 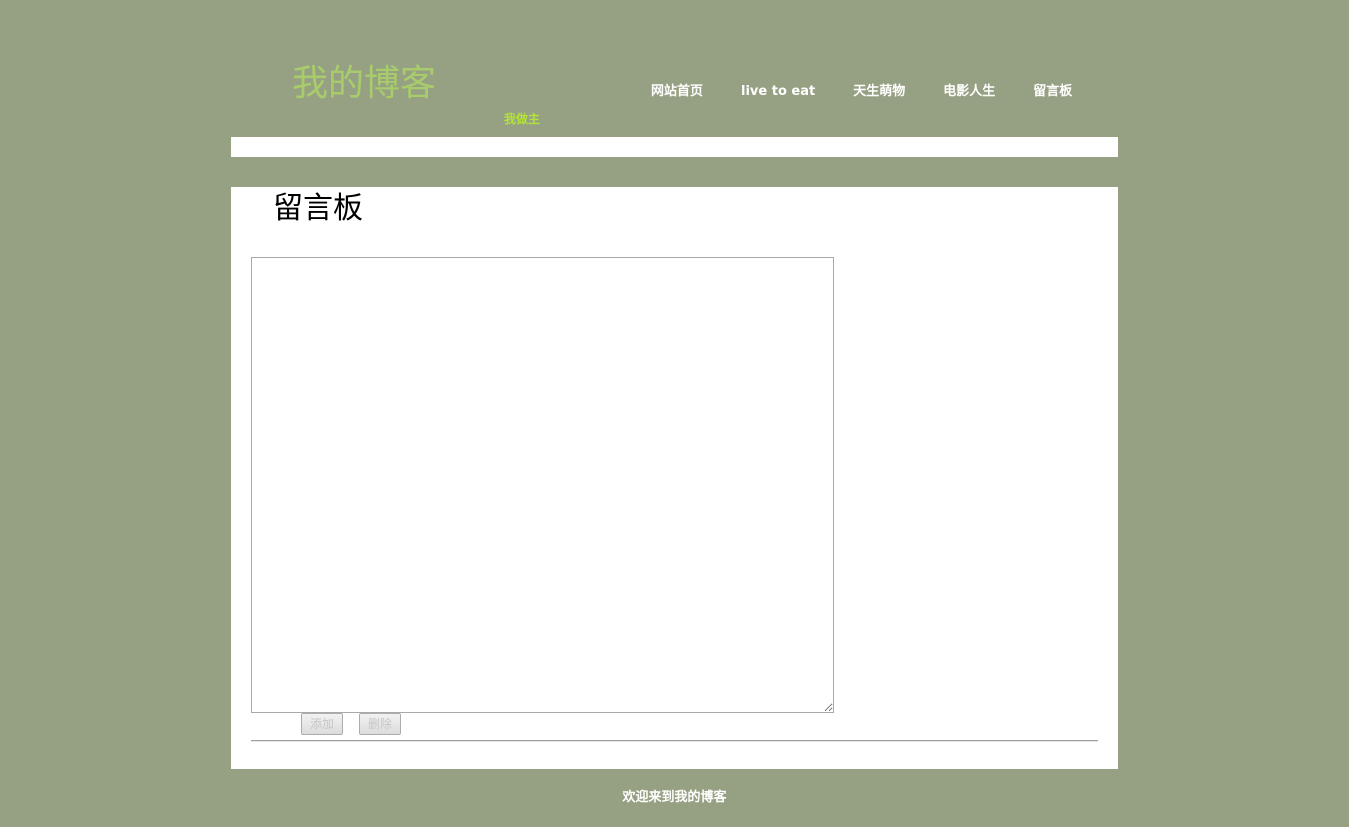 I want to click on nav-item-home: 网站首页, so click(x=677, y=92).